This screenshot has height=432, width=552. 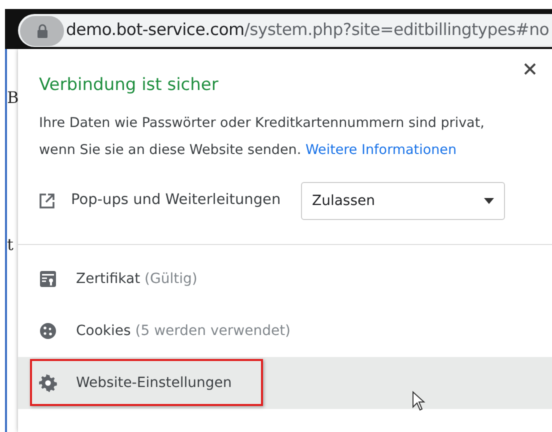 What do you see at coordinates (47, 201) in the screenshot?
I see `external-link-icon` at bounding box center [47, 201].